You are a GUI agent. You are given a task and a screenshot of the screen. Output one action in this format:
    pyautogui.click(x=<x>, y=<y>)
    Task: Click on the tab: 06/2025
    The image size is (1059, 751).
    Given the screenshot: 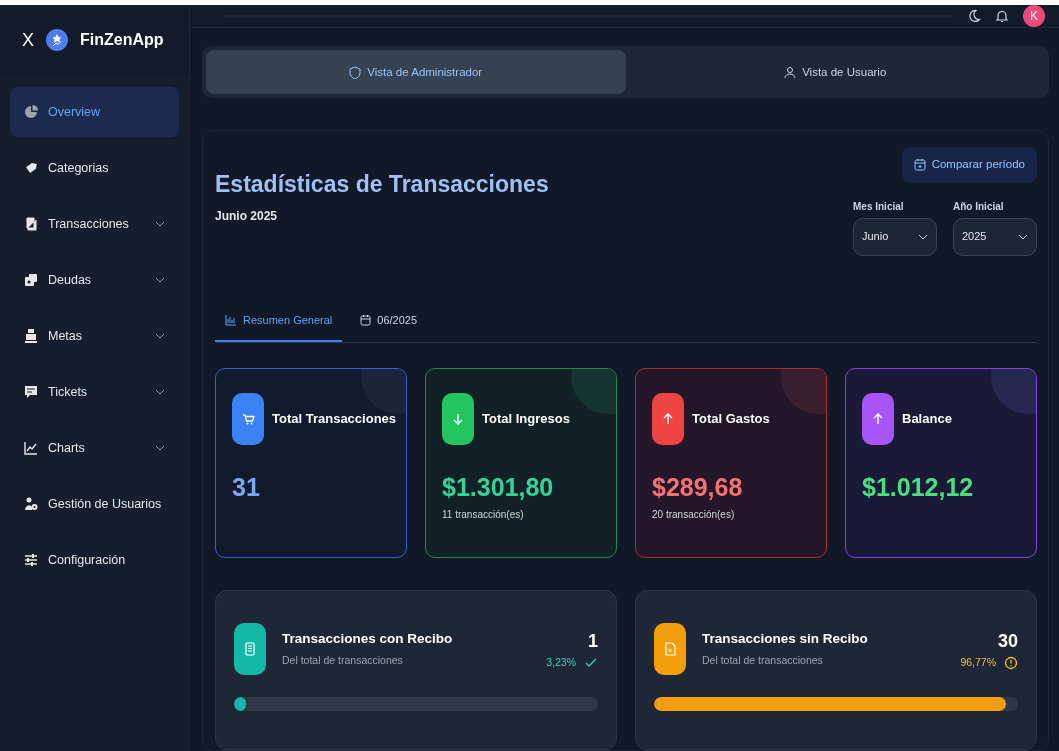 What is the action you would take?
    pyautogui.click(x=389, y=320)
    